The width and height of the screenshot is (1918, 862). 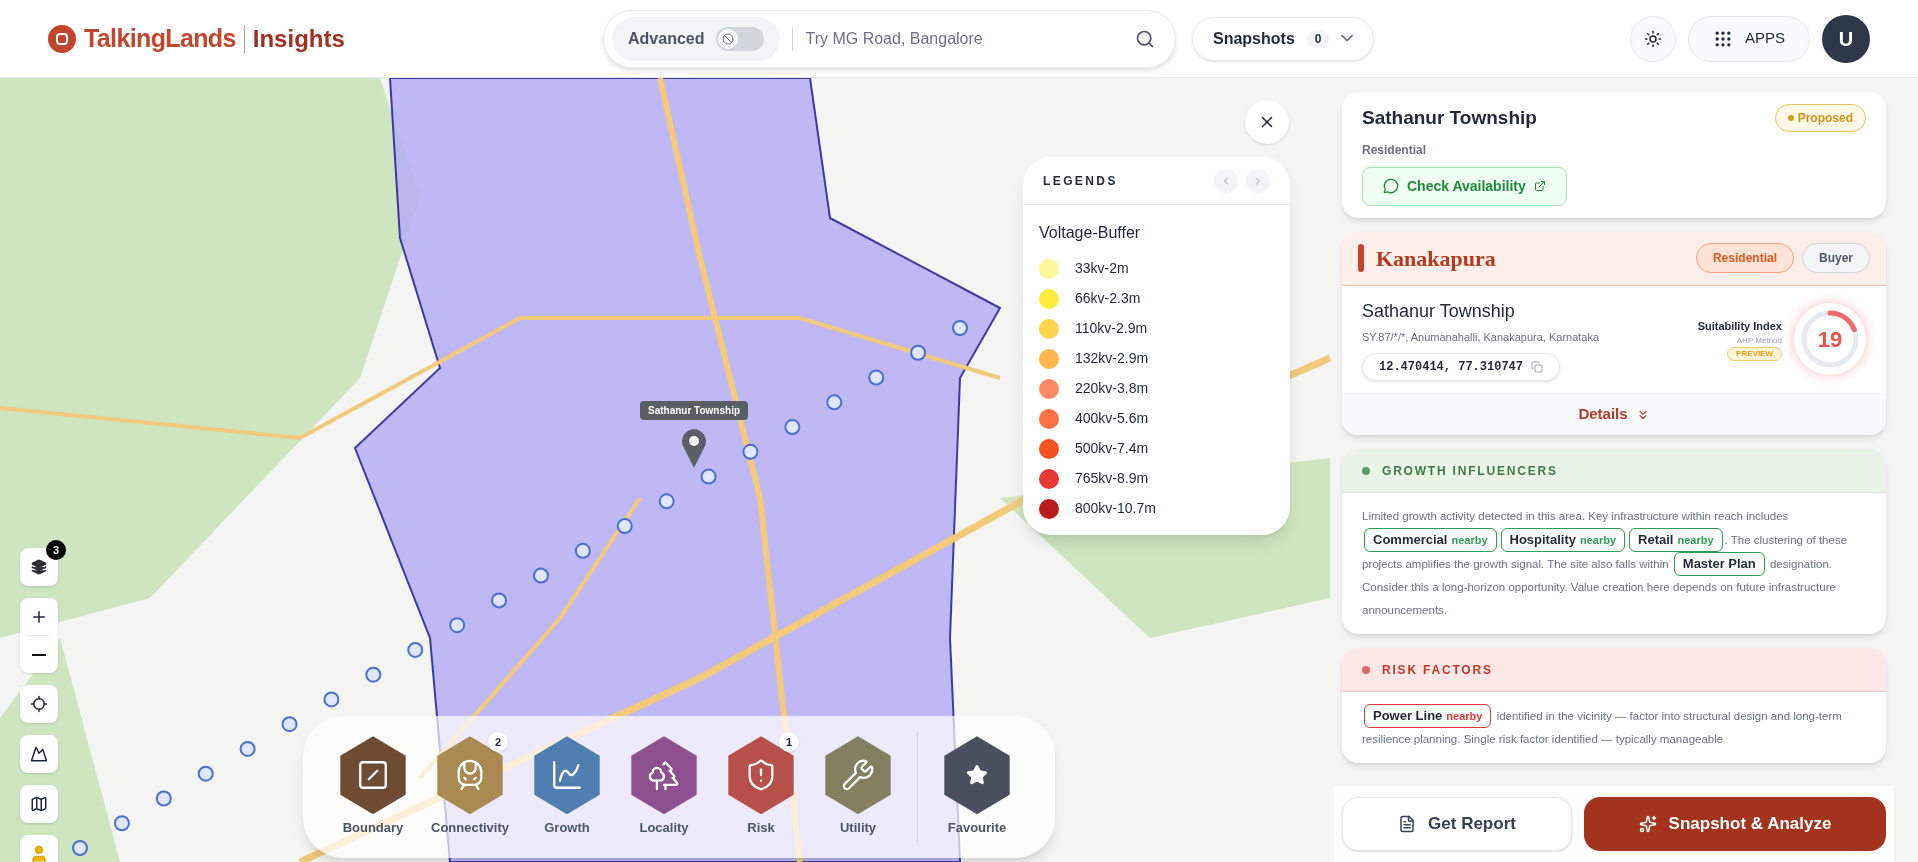 What do you see at coordinates (1605, 563) in the screenshot?
I see `section-text: Limited growth activity detected in this area. Key infrastructure within reach includes Commercial nearby Hospitality nearby Retail nearby . The clustering of these projects amplifies the growth signal. The site also falls within Master Plan designation. Consider this a long-horizon opportunity. Value creation here depends on future infrastructure announcements.` at bounding box center [1605, 563].